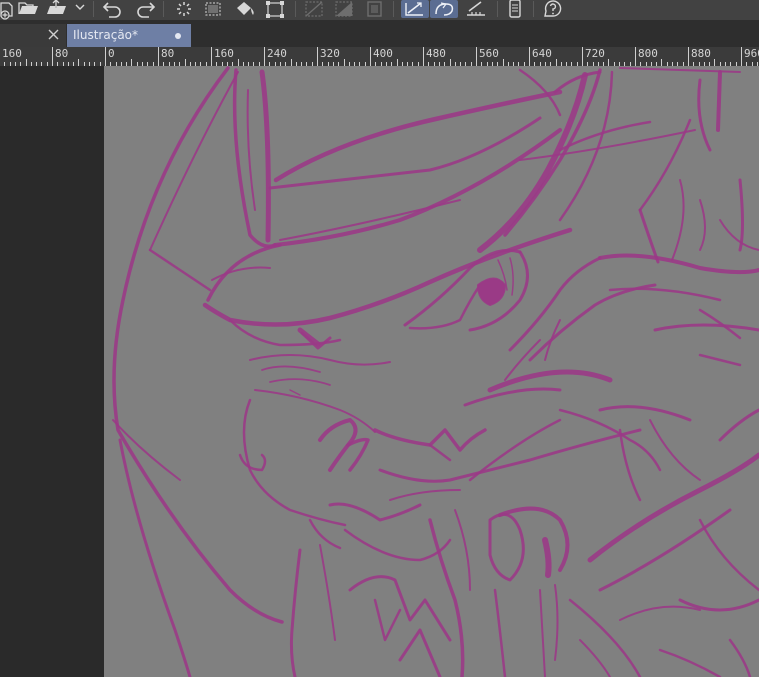 The height and width of the screenshot is (677, 759). Describe the element at coordinates (275, 9) in the screenshot. I see `transform-icon` at that location.